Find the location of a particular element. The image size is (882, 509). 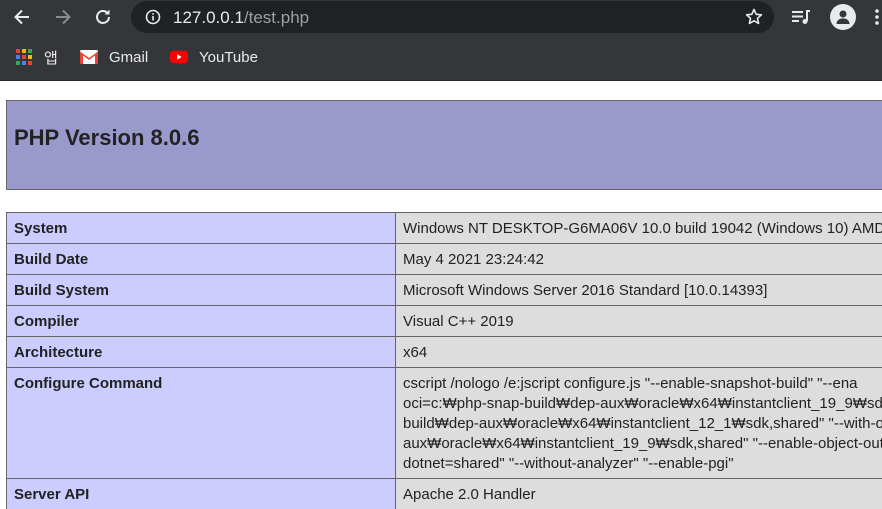

row-key: Build Date is located at coordinates (201, 259).